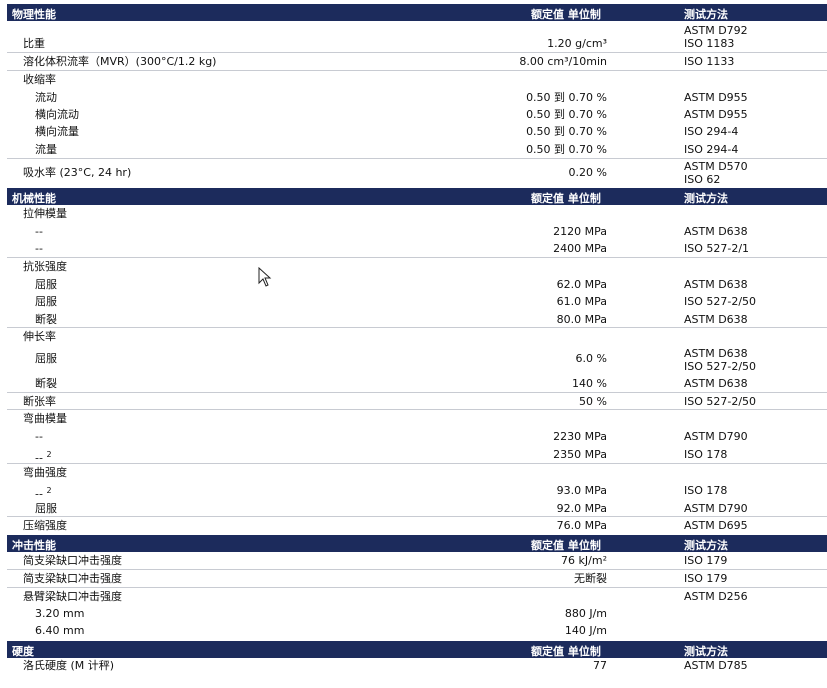 The width and height of the screenshot is (827, 688). I want to click on property-label: 流量, so click(46, 149).